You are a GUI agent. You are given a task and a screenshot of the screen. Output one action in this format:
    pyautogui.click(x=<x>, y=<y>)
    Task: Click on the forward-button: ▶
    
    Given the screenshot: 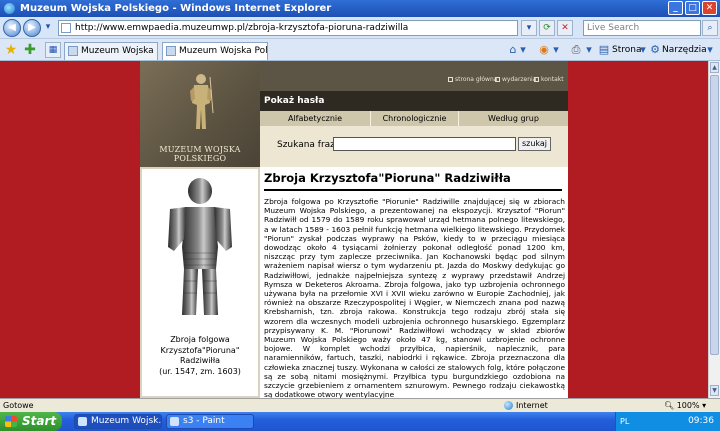 What is the action you would take?
    pyautogui.click(x=32, y=28)
    